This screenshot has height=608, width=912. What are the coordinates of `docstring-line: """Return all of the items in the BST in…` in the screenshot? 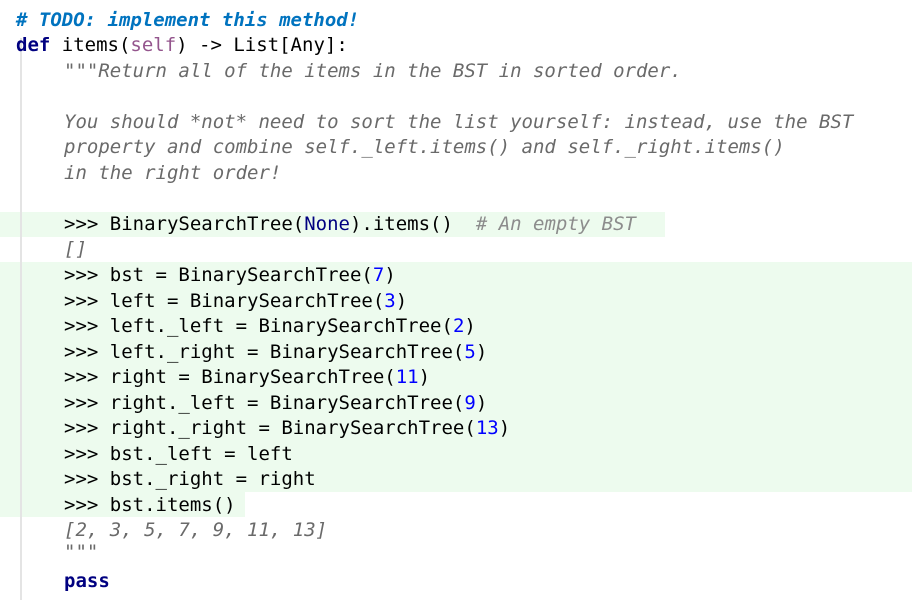 It's located at (373, 71).